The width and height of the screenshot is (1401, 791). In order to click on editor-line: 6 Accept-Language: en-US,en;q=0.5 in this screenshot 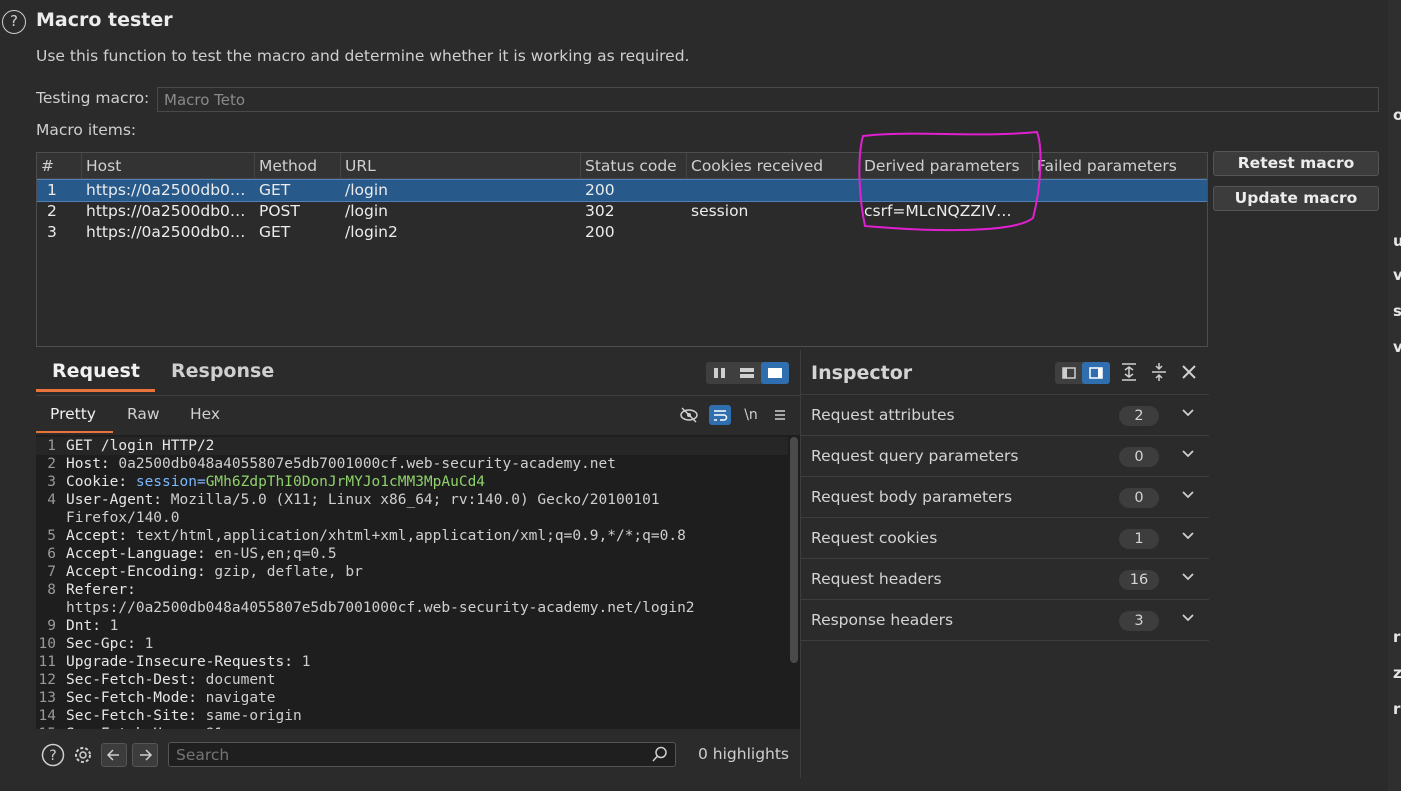, I will do `click(412, 554)`.